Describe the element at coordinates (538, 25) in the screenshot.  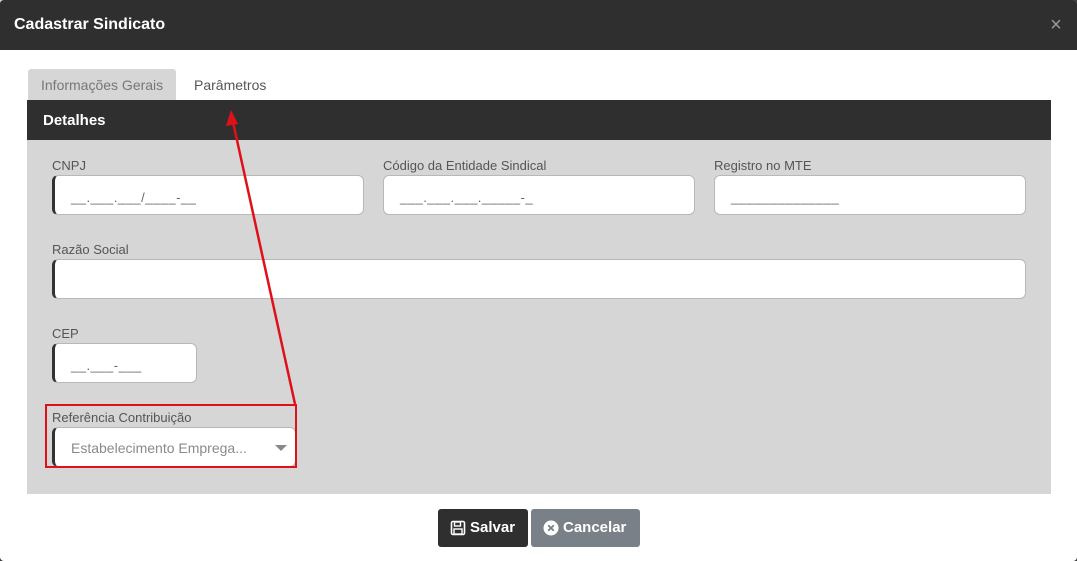
I see `modal-header: Cadastrar Sindicato ×` at that location.